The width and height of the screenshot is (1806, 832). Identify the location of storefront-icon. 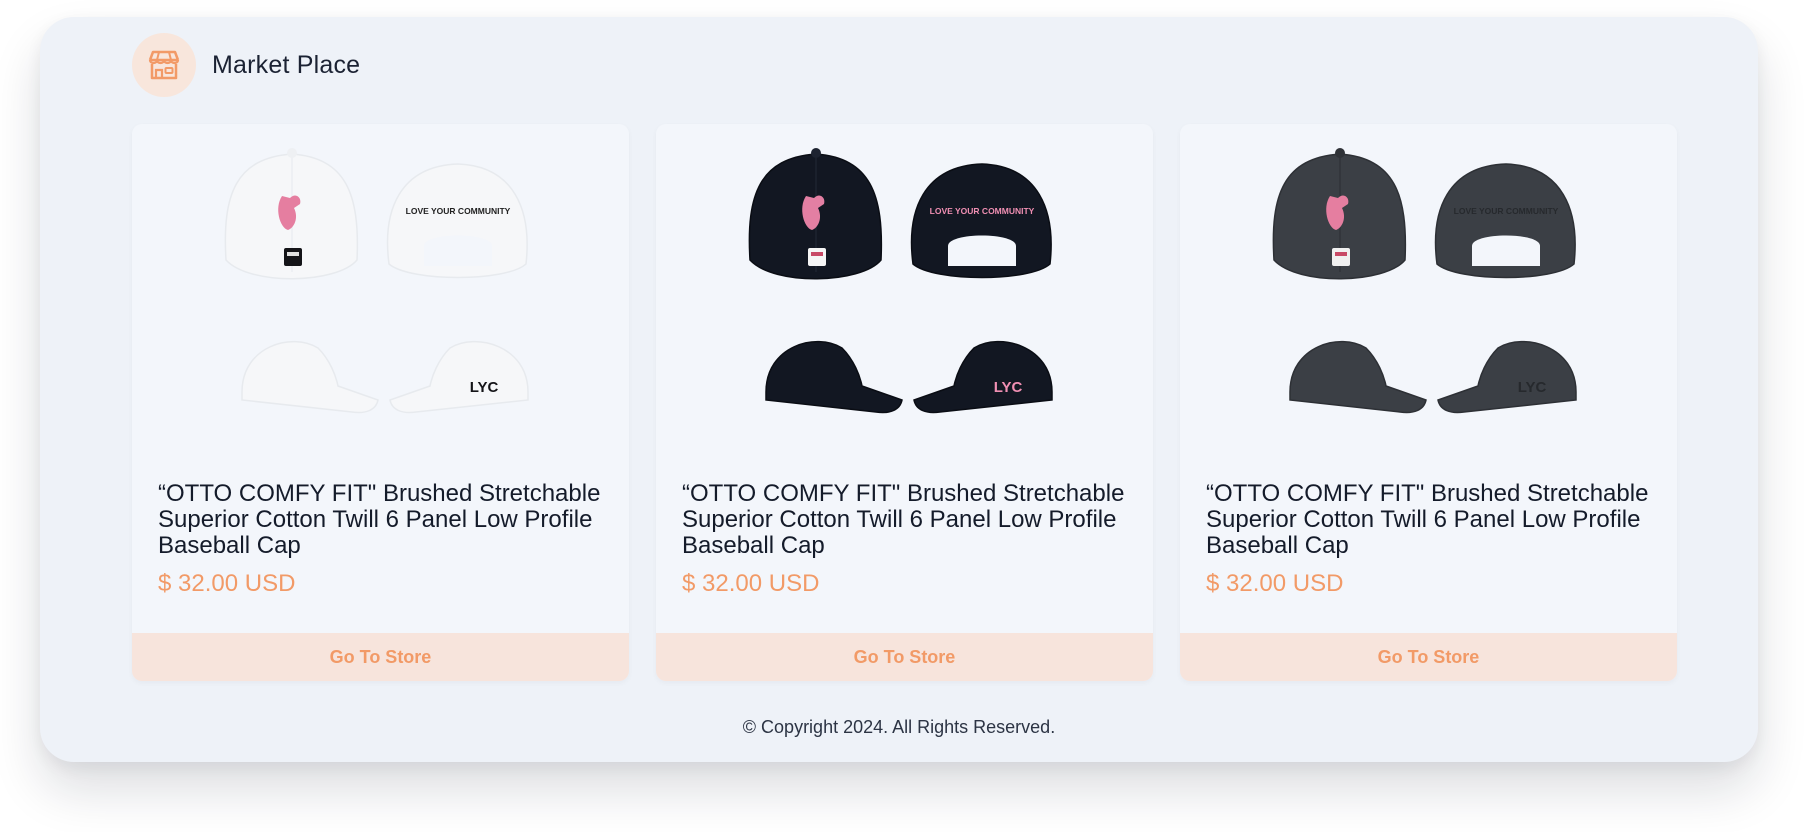
(164, 65).